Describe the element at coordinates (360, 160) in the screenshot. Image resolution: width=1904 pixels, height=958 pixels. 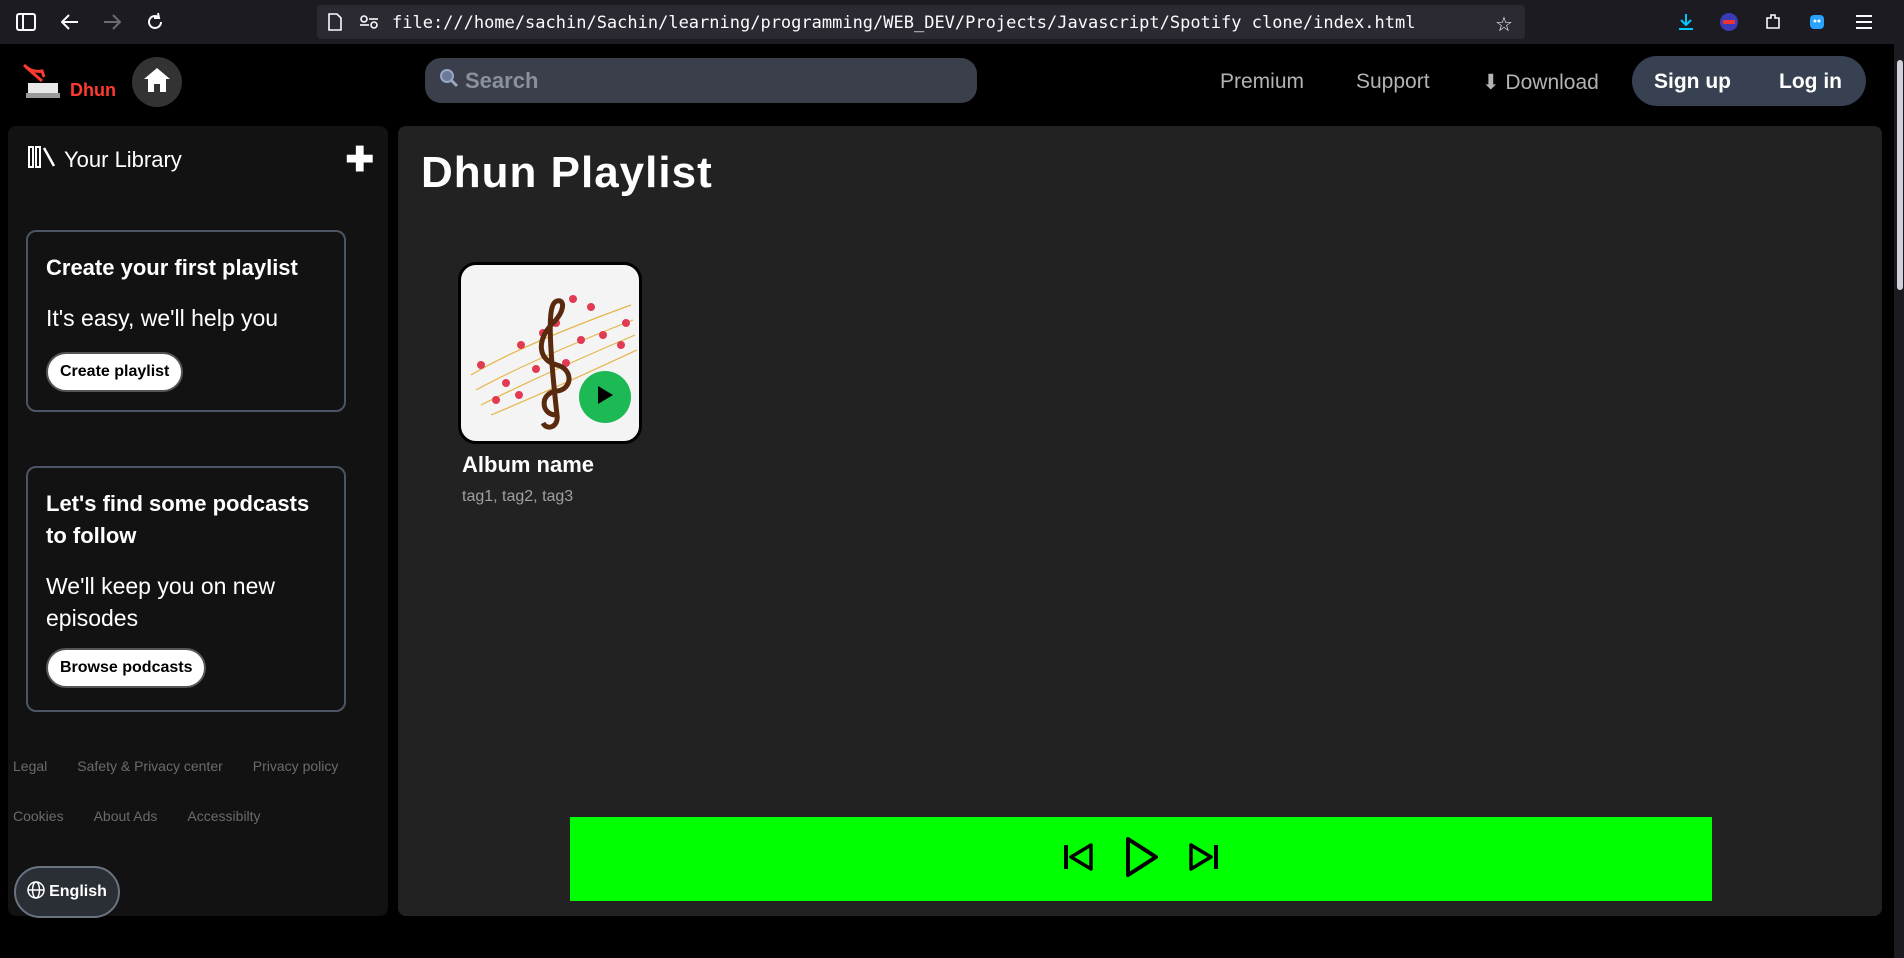
I see `add-library-plus-icon: ✚` at that location.